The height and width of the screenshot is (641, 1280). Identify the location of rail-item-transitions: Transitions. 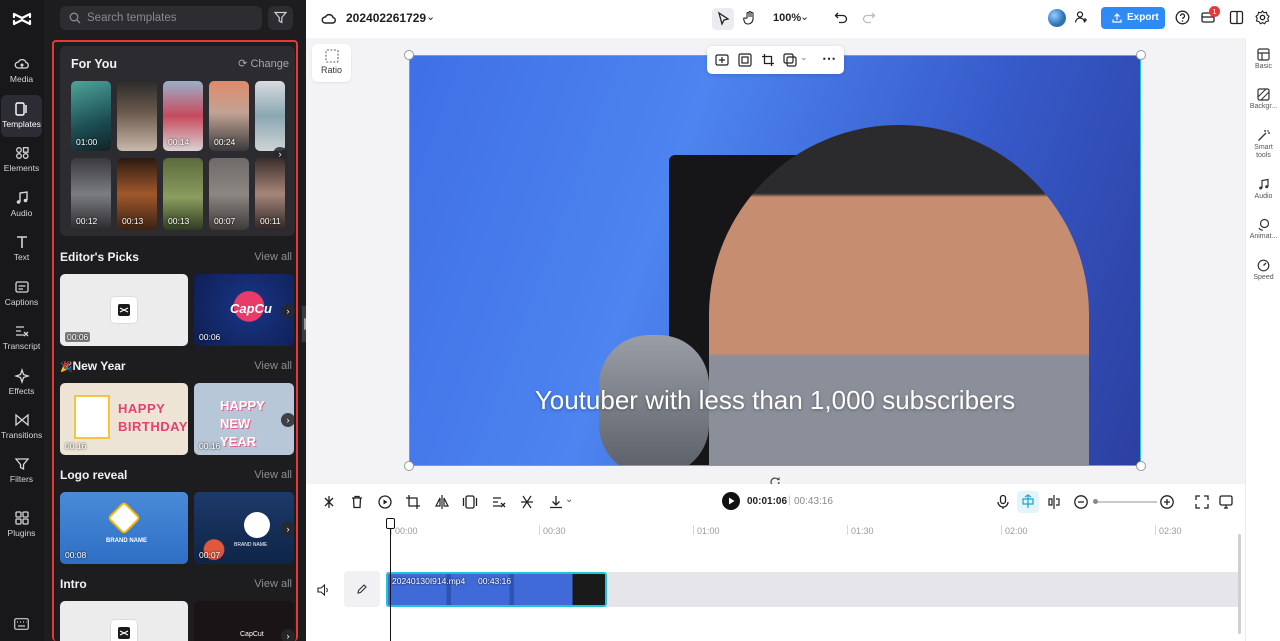
(21, 427).